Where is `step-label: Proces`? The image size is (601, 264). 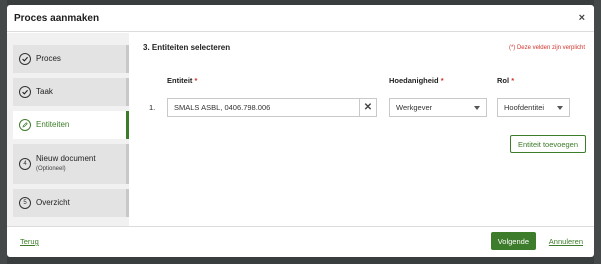
step-label: Proces is located at coordinates (48, 58).